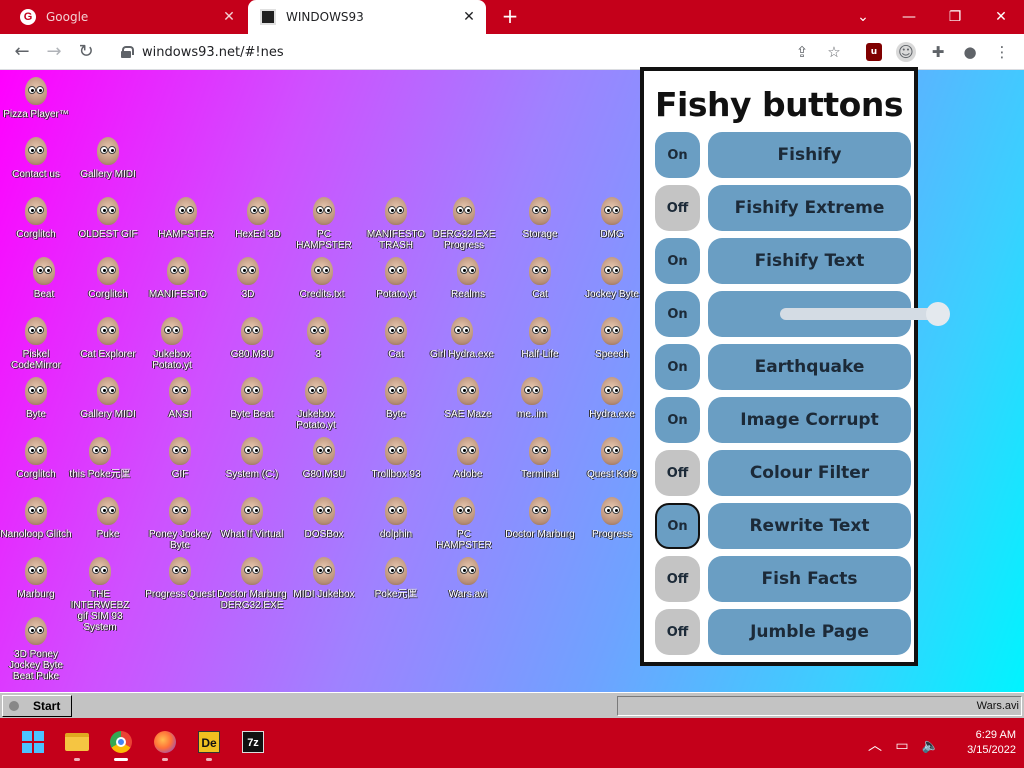 This screenshot has height=768, width=1024. What do you see at coordinates (108, 218) in the screenshot?
I see `desktop-icon: OLDEST GIF` at bounding box center [108, 218].